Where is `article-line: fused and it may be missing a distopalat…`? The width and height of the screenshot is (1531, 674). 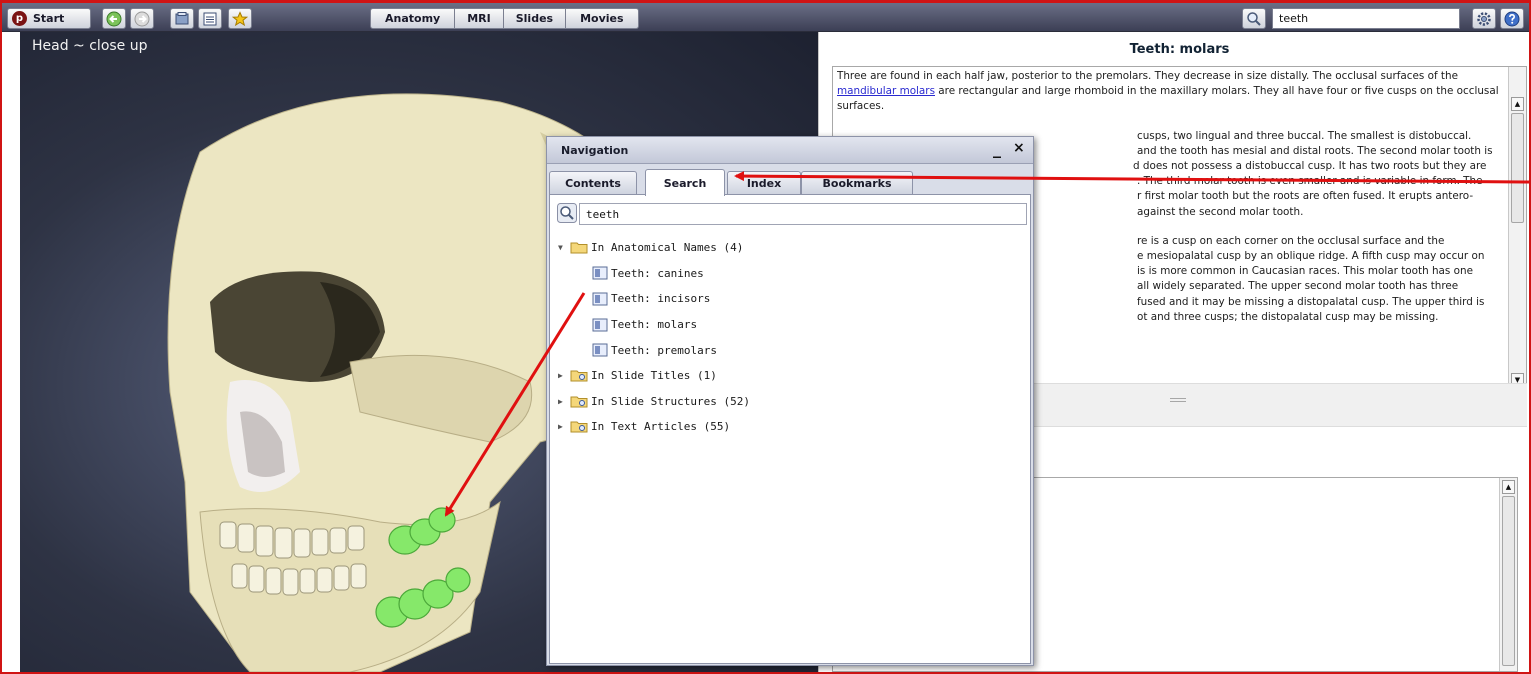 article-line: fused and it may be missing a distopalat… is located at coordinates (1311, 301).